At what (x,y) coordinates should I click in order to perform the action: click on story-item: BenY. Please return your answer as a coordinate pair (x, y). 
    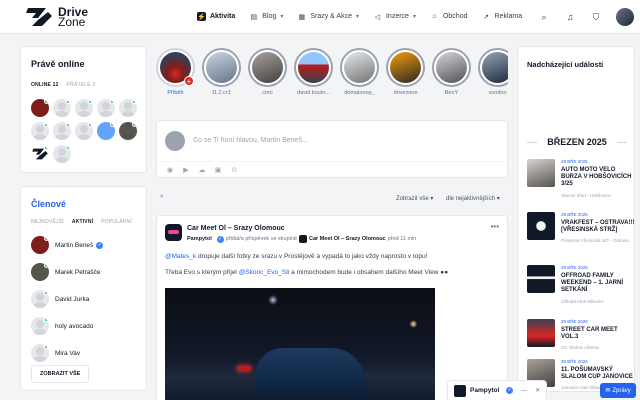
    Looking at the image, I should click on (451, 77).